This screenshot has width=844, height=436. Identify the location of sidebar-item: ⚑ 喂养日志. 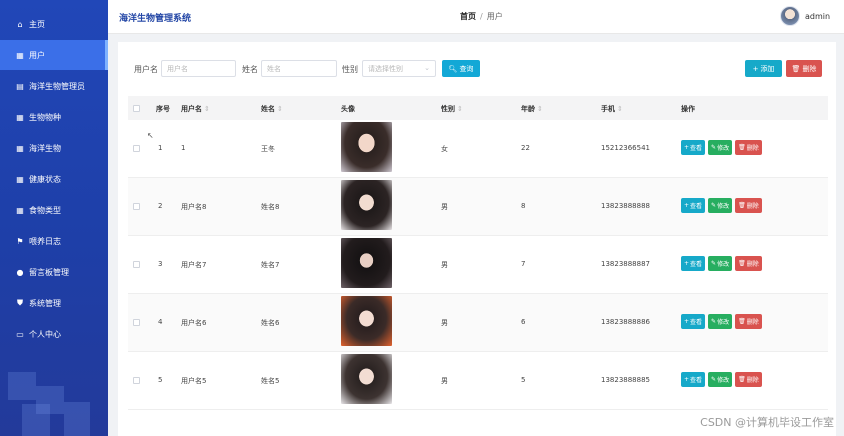
(54, 241).